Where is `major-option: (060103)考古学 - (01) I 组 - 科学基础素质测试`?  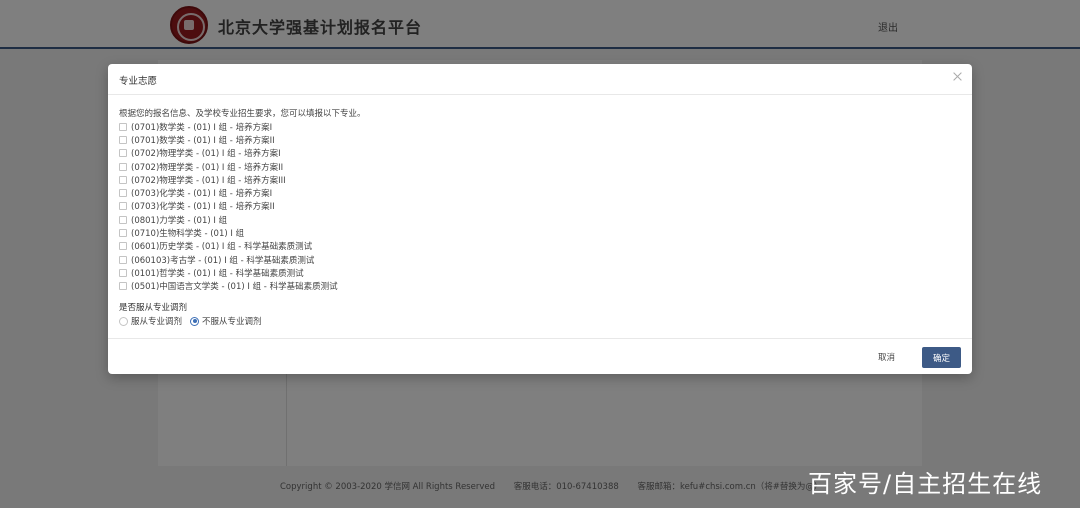
major-option: (060103)考古学 - (01) I 组 - 科学基础素质测试 is located at coordinates (228, 259).